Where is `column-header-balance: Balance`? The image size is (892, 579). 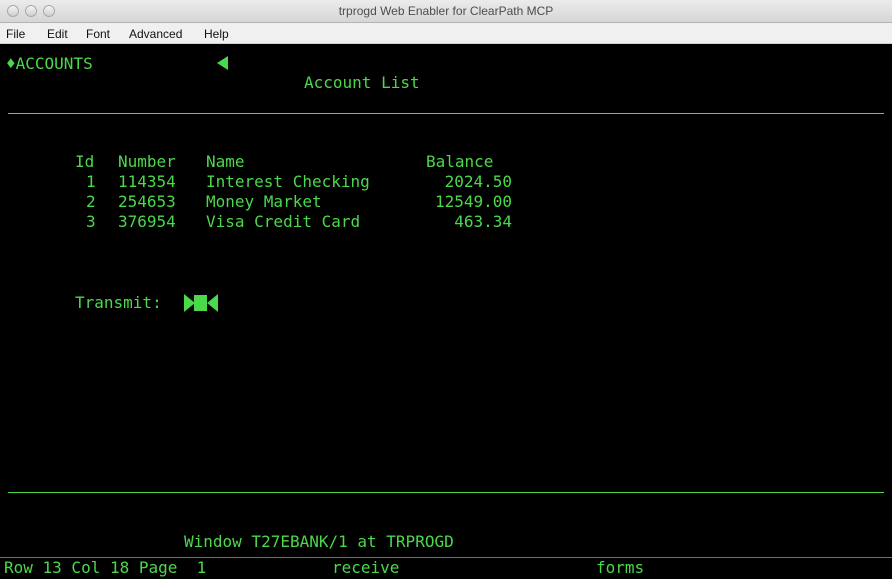
column-header-balance: Balance is located at coordinates (460, 161).